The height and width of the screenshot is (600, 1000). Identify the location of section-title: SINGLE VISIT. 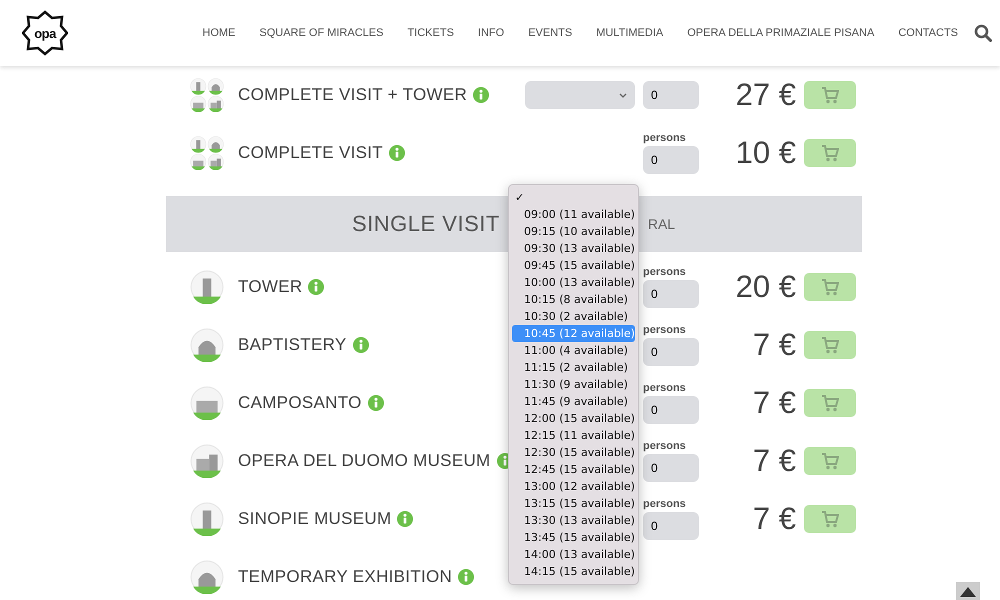
(426, 224).